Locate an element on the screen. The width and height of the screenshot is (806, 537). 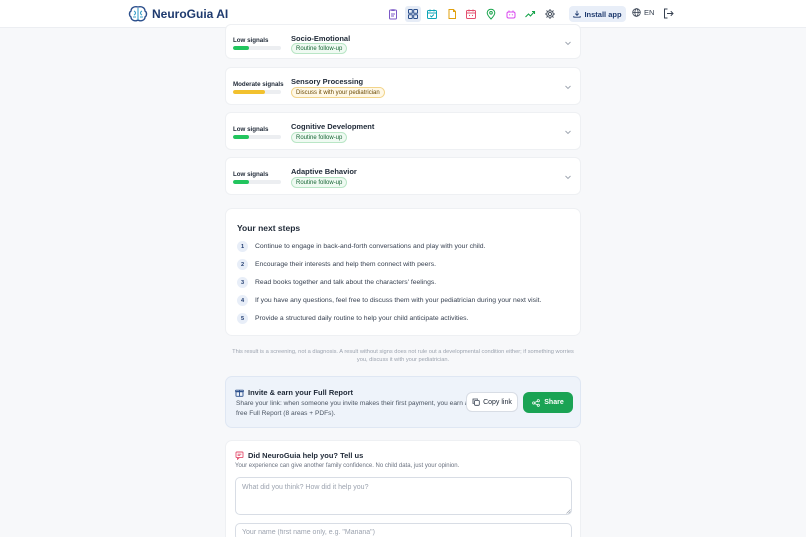
logout-icon is located at coordinates (668, 13).